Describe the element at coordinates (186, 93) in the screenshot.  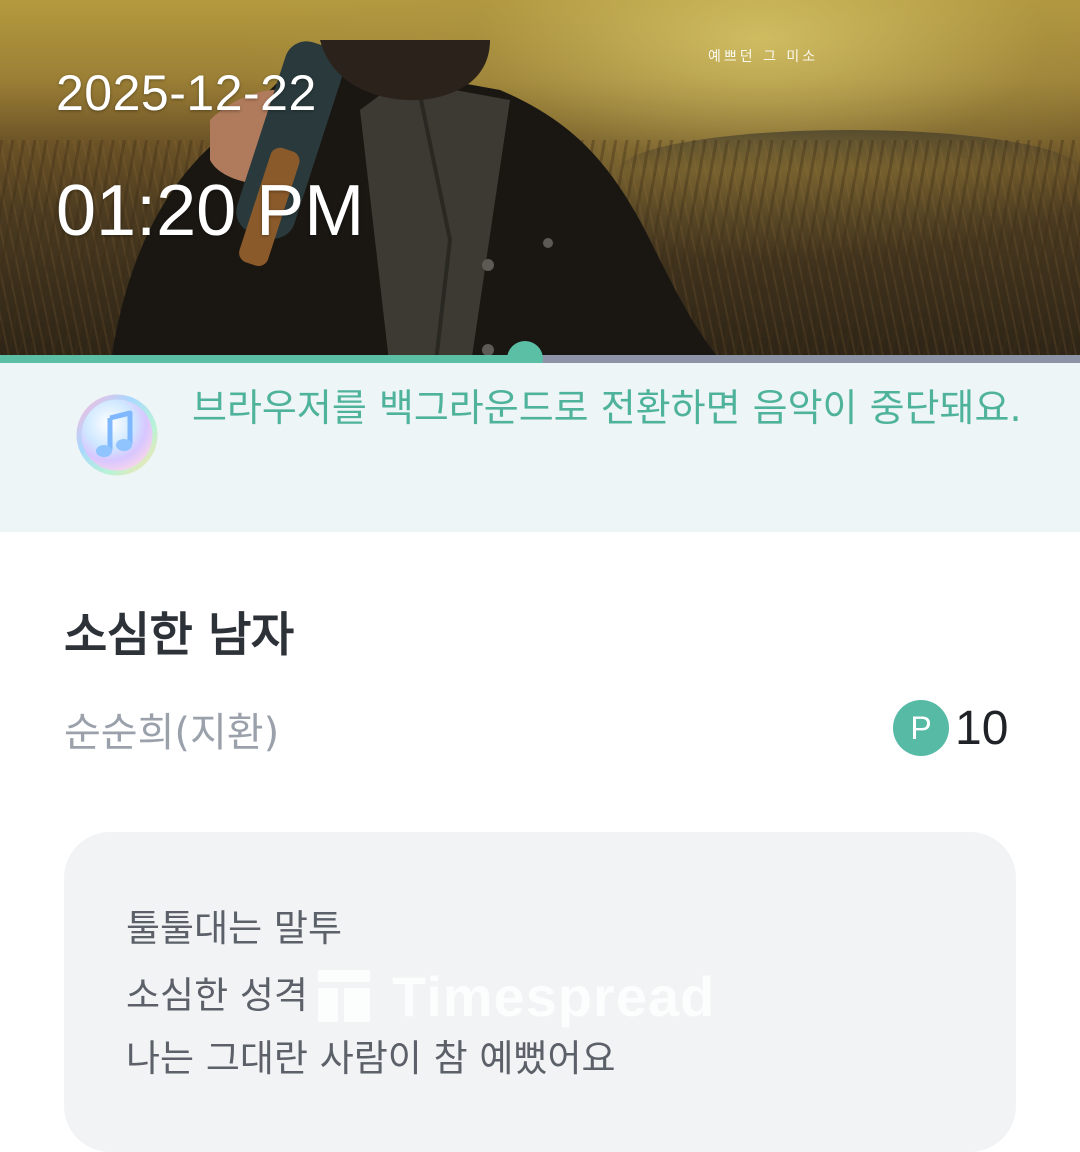
I see `current-date: 2025-12-22` at that location.